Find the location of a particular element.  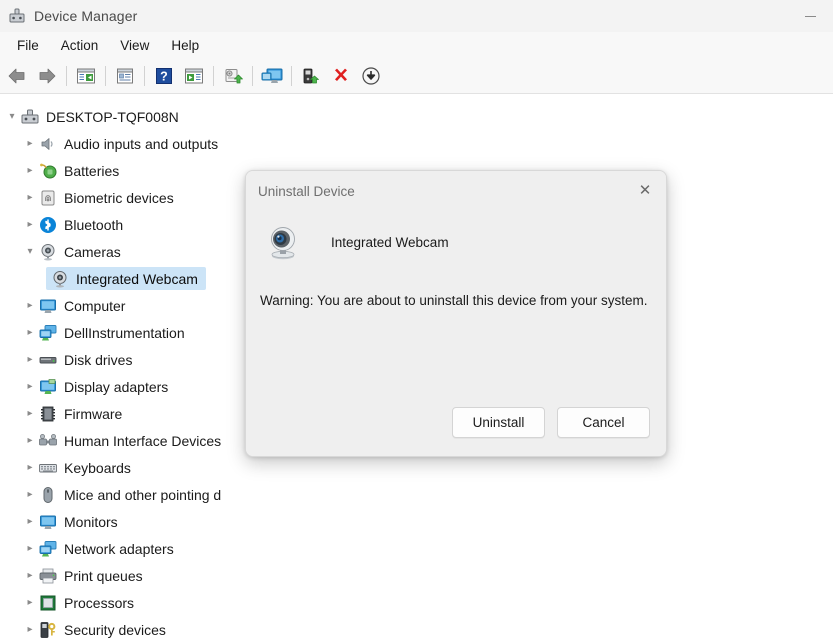

disk-drive-icon is located at coordinates (48, 360).